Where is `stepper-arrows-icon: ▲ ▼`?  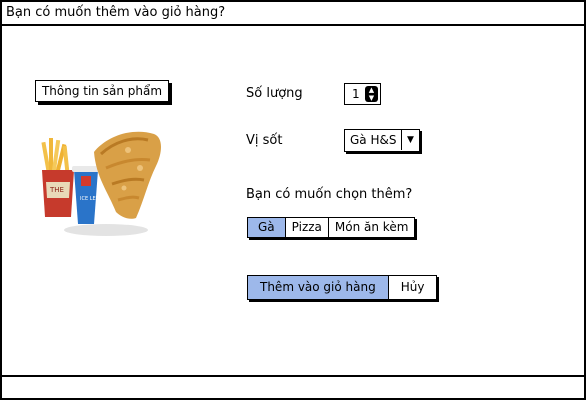
stepper-arrows-icon: ▲ ▼ is located at coordinates (371, 94).